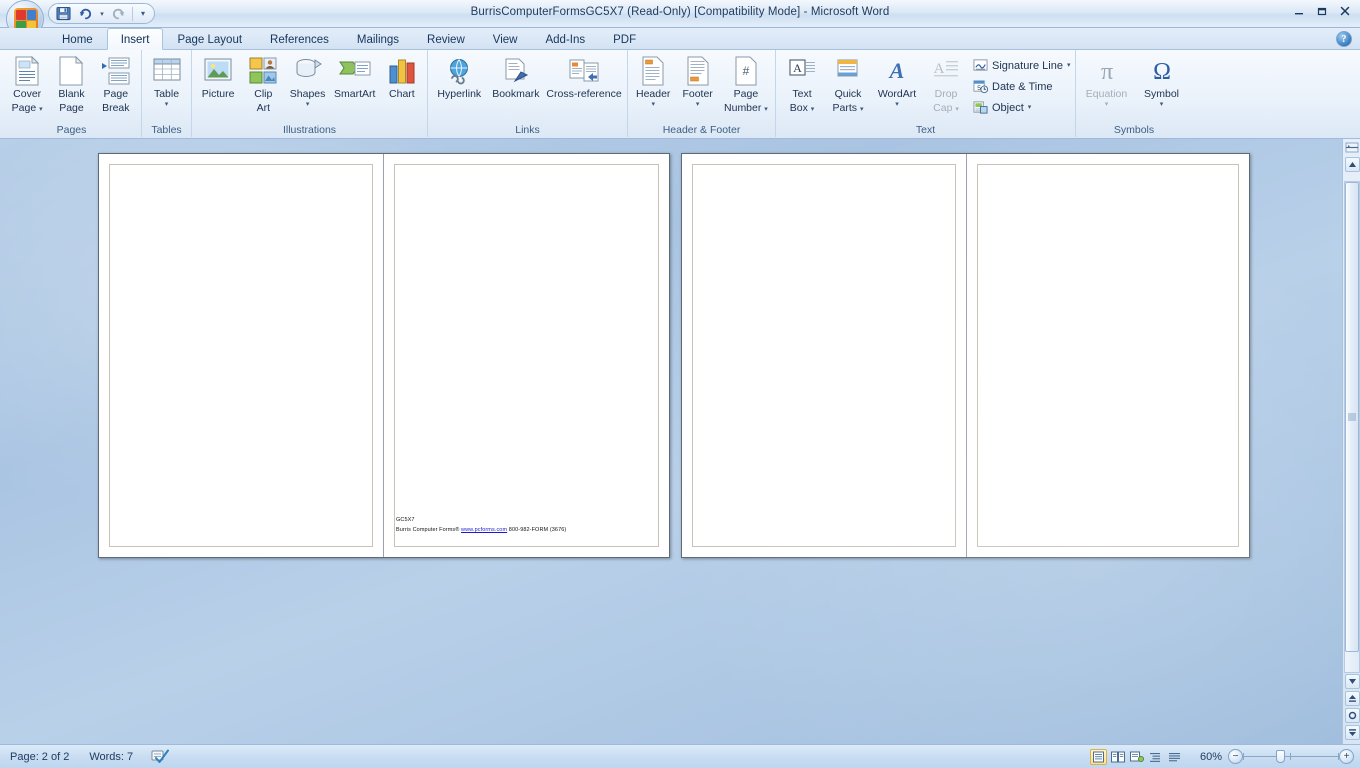 This screenshot has width=1360, height=768. I want to click on tab-label: PDF, so click(625, 40).